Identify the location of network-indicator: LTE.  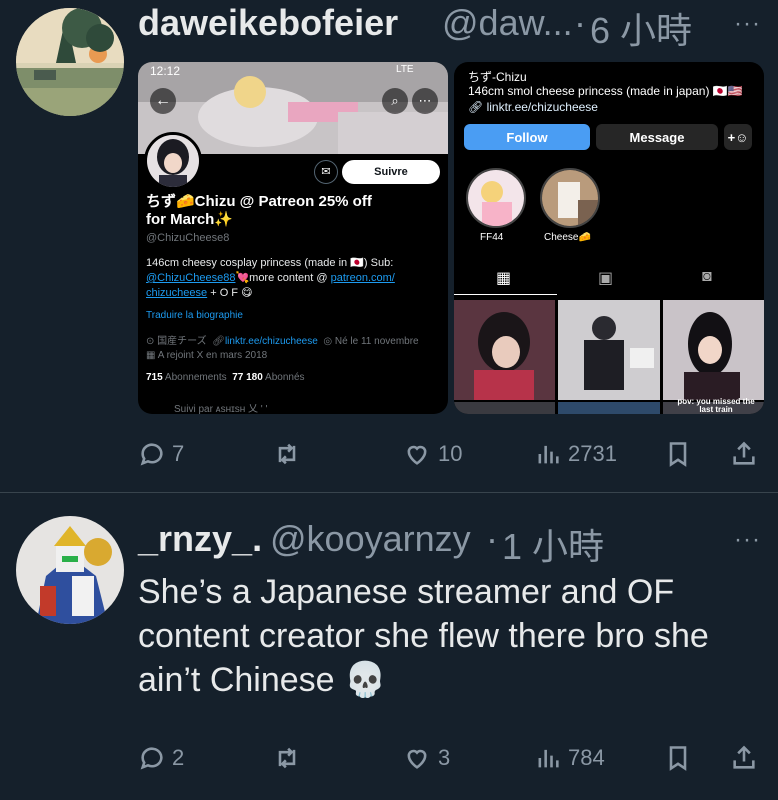
(405, 69).